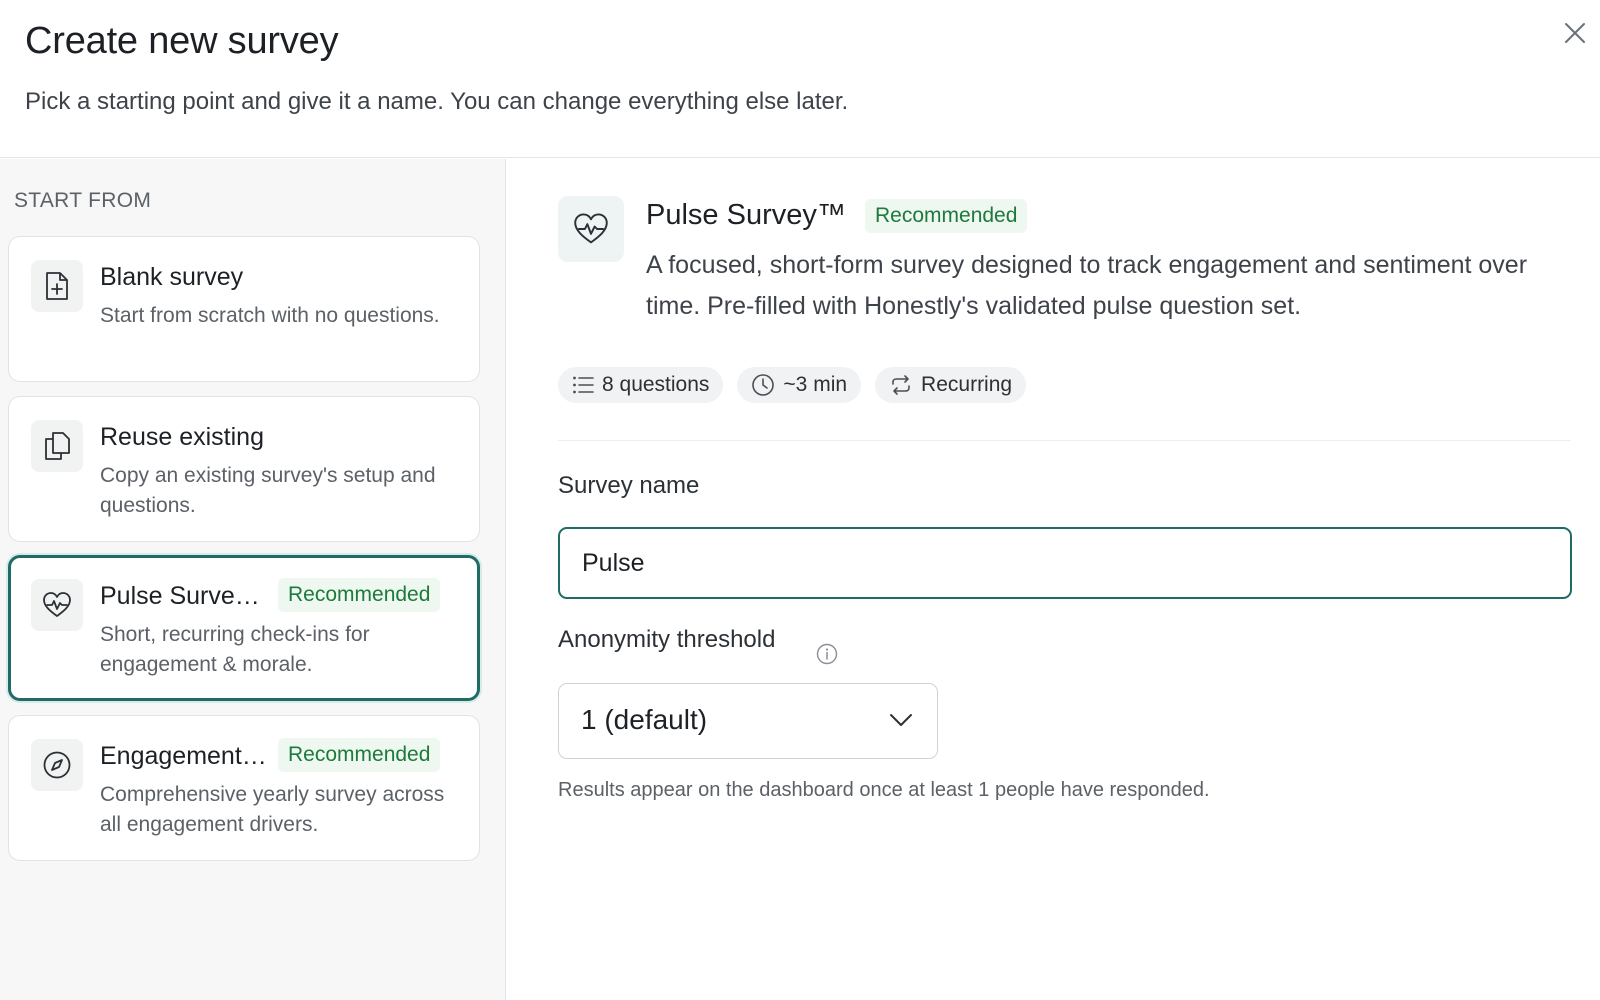 Image resolution: width=1600 pixels, height=1000 pixels. What do you see at coordinates (815, 384) in the screenshot?
I see `chip-label: ~3 min` at bounding box center [815, 384].